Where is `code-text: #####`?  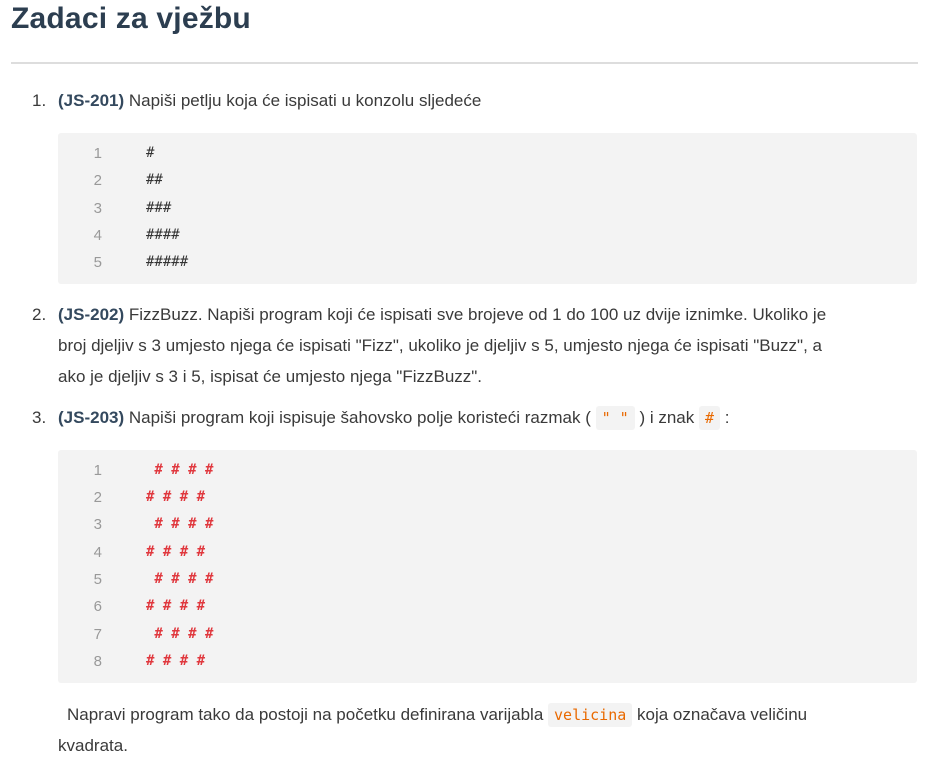 code-text: ##### is located at coordinates (167, 262).